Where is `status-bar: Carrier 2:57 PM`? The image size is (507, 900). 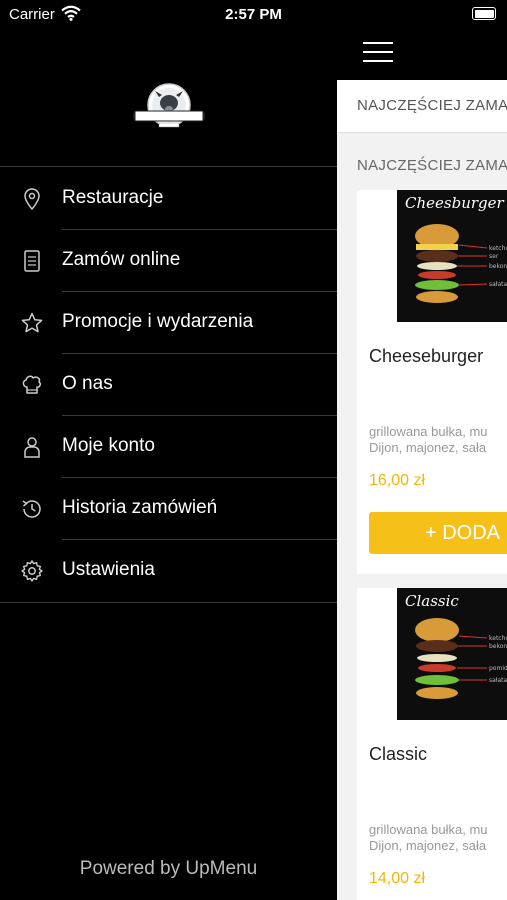 status-bar: Carrier 2:57 PM is located at coordinates (253, 14).